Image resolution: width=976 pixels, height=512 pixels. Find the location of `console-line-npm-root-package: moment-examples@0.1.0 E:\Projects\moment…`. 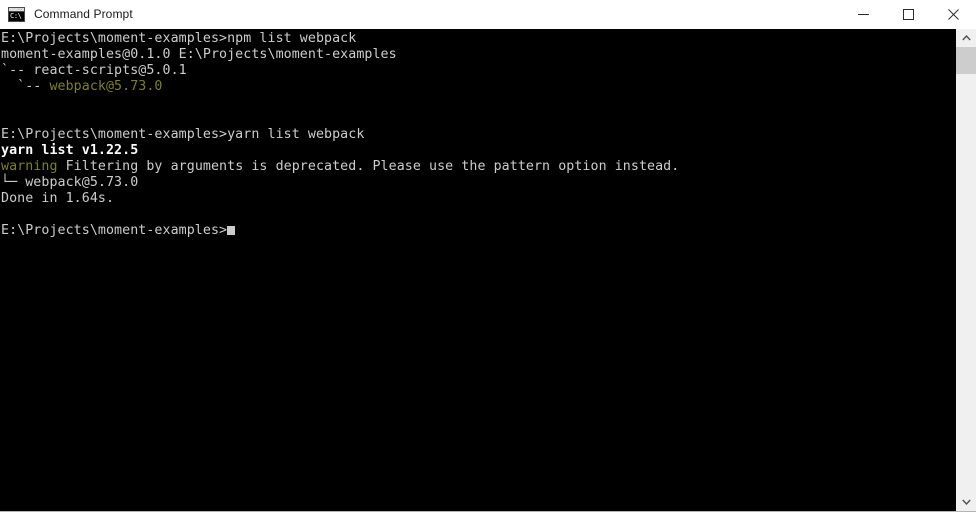

console-line-npm-root-package: moment-examples@0.1.0 E:\Projects\moment… is located at coordinates (477, 55).